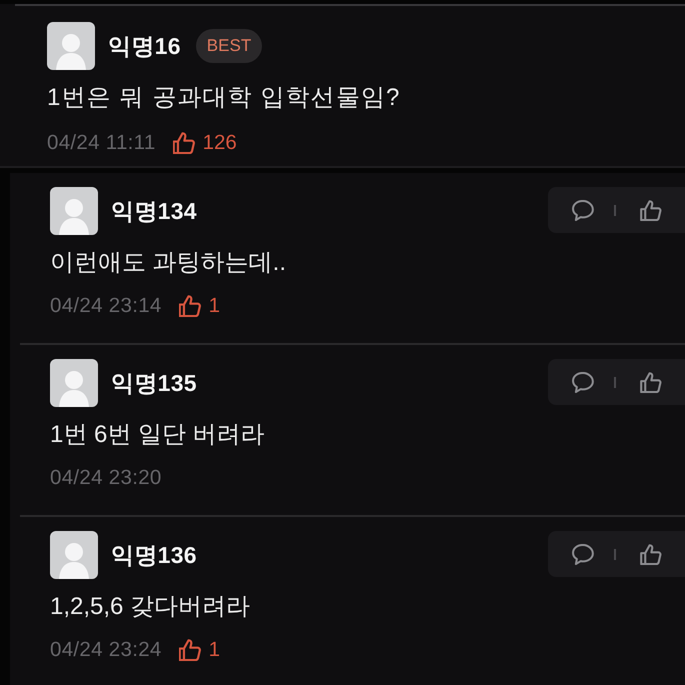 The height and width of the screenshot is (685, 685). I want to click on like-count: 126, so click(219, 143).